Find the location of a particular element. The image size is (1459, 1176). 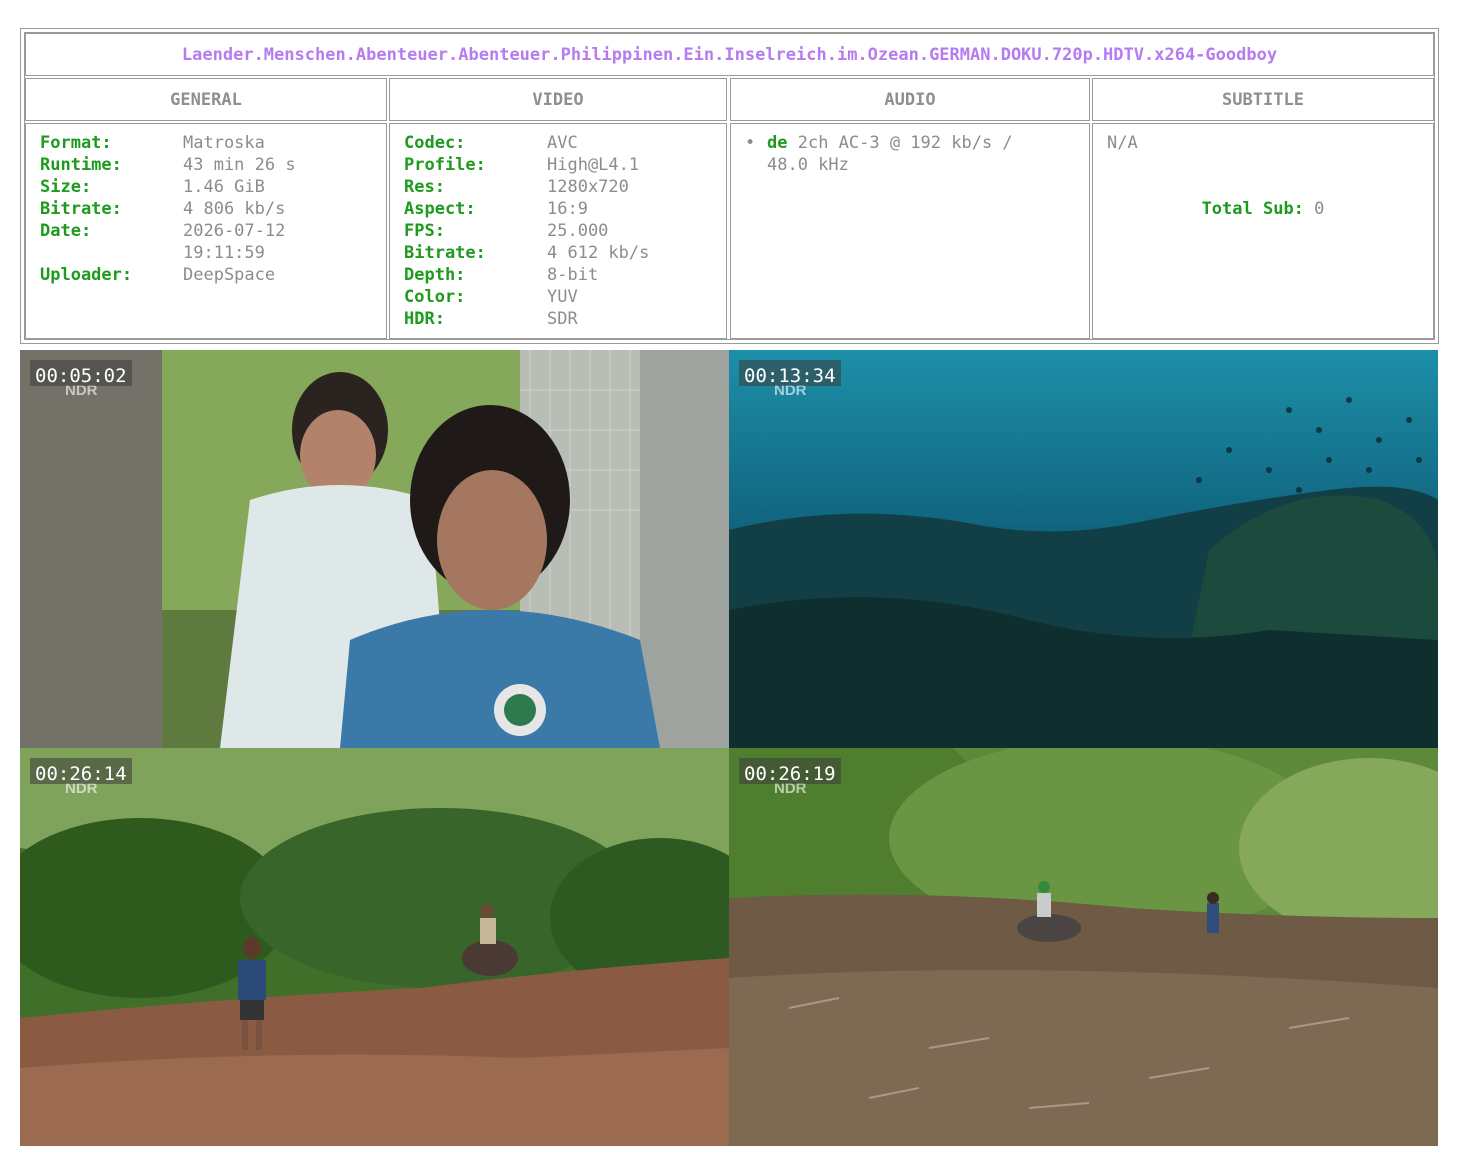

general-key: Runtime: is located at coordinates (81, 165).